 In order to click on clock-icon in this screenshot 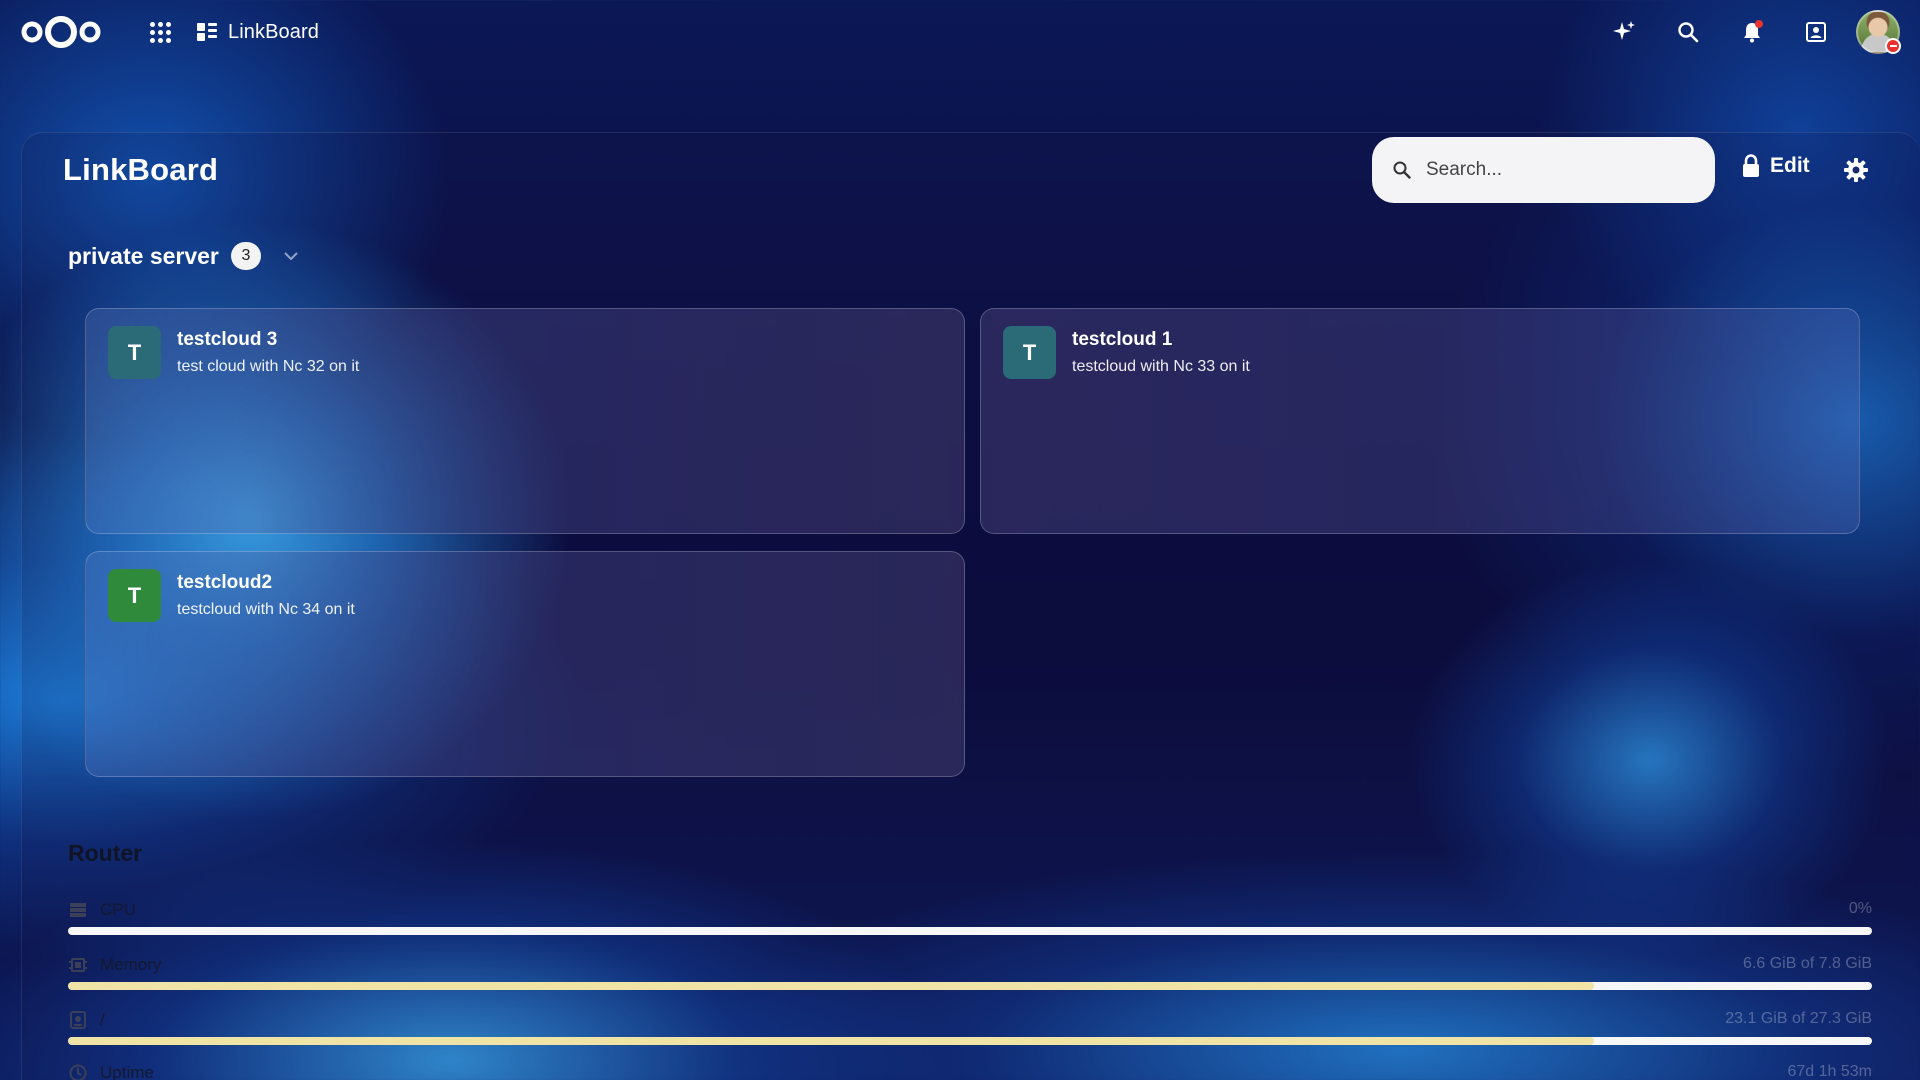, I will do `click(78, 1072)`.